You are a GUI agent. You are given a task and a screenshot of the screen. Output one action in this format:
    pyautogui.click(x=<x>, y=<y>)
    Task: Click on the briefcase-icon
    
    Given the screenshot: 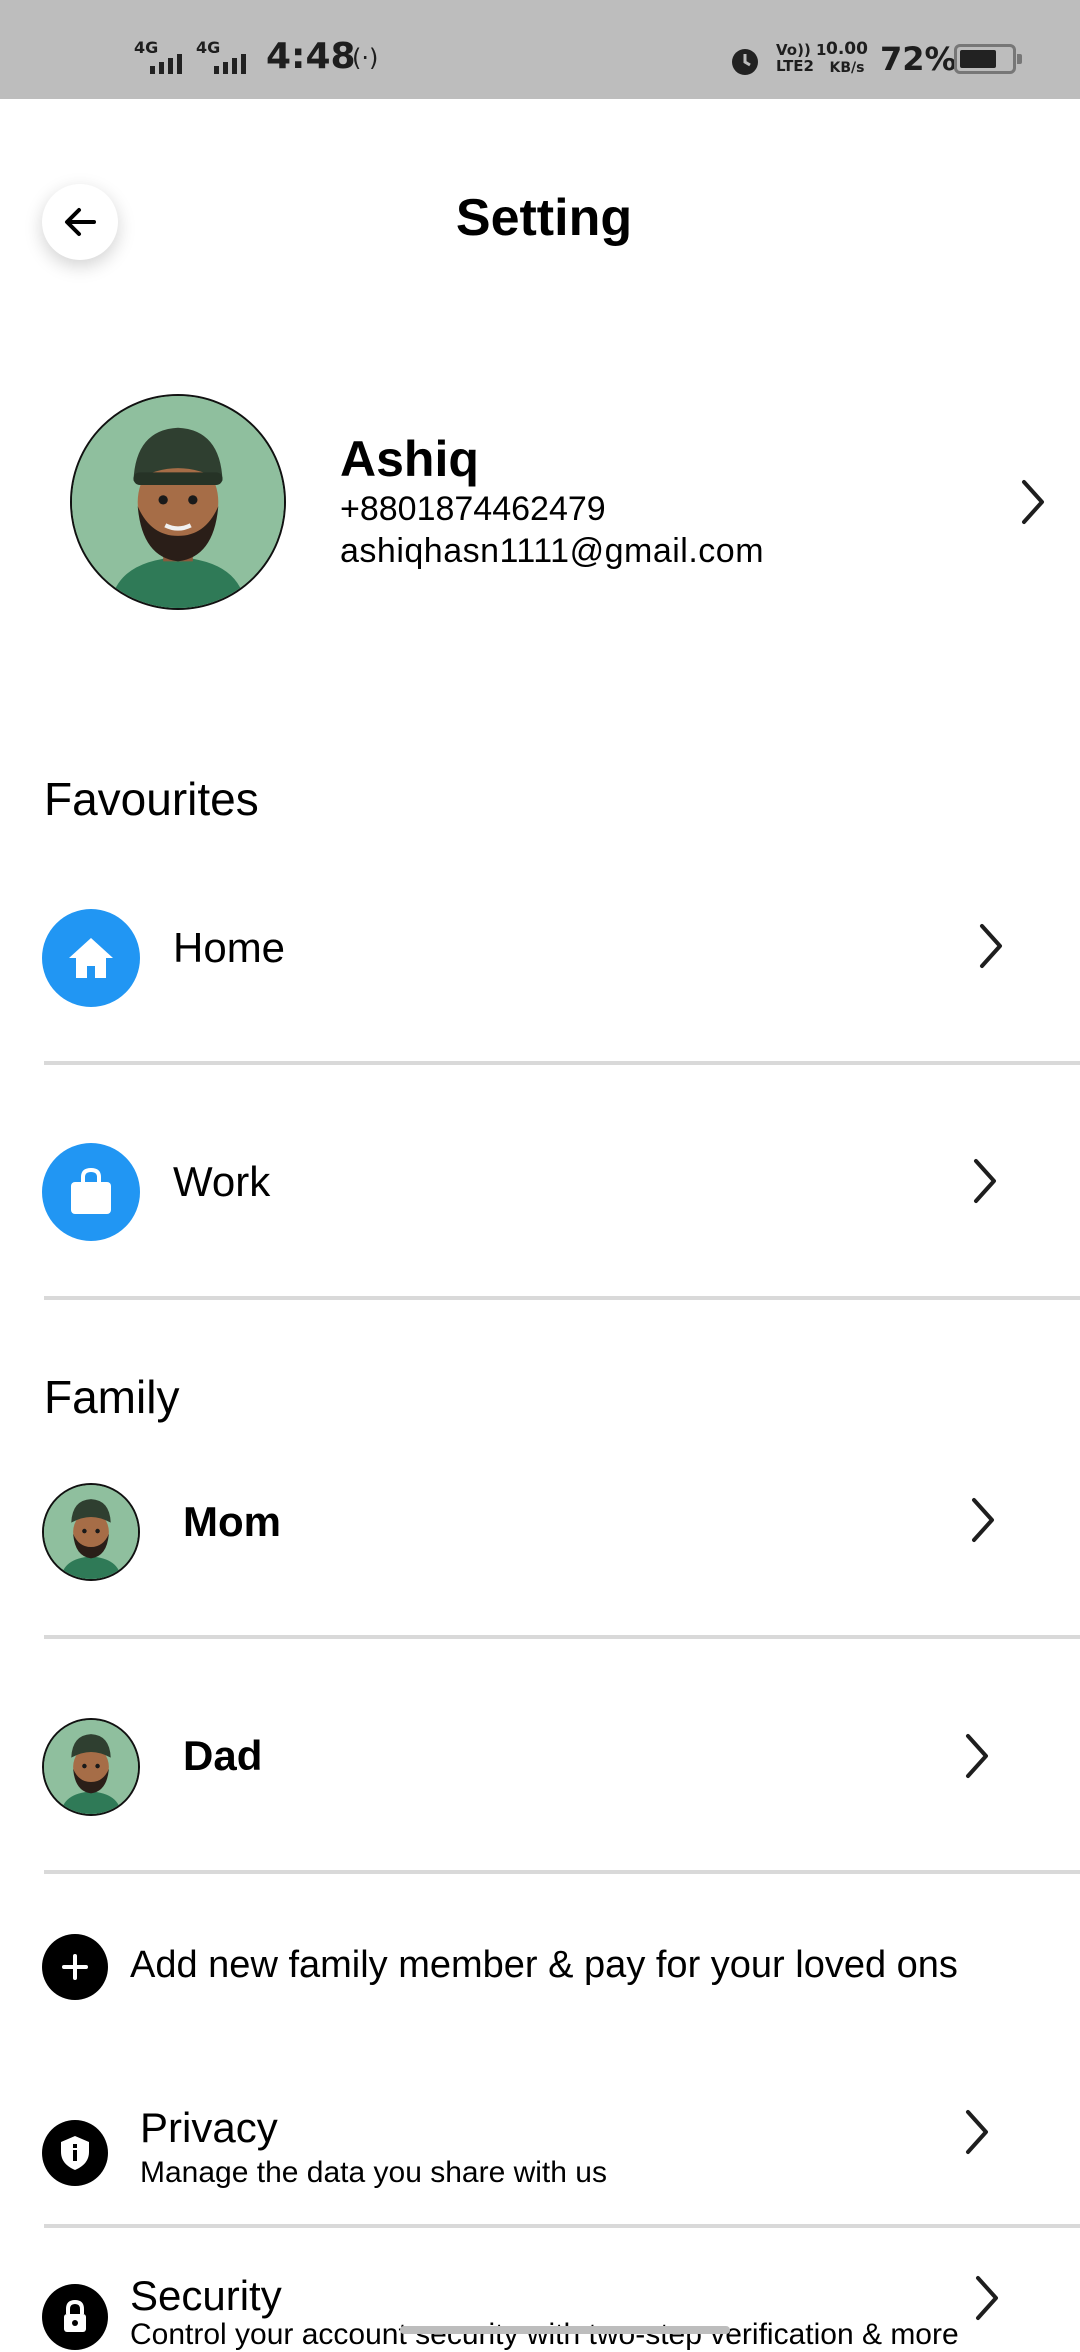 What is the action you would take?
    pyautogui.click(x=91, y=1192)
    